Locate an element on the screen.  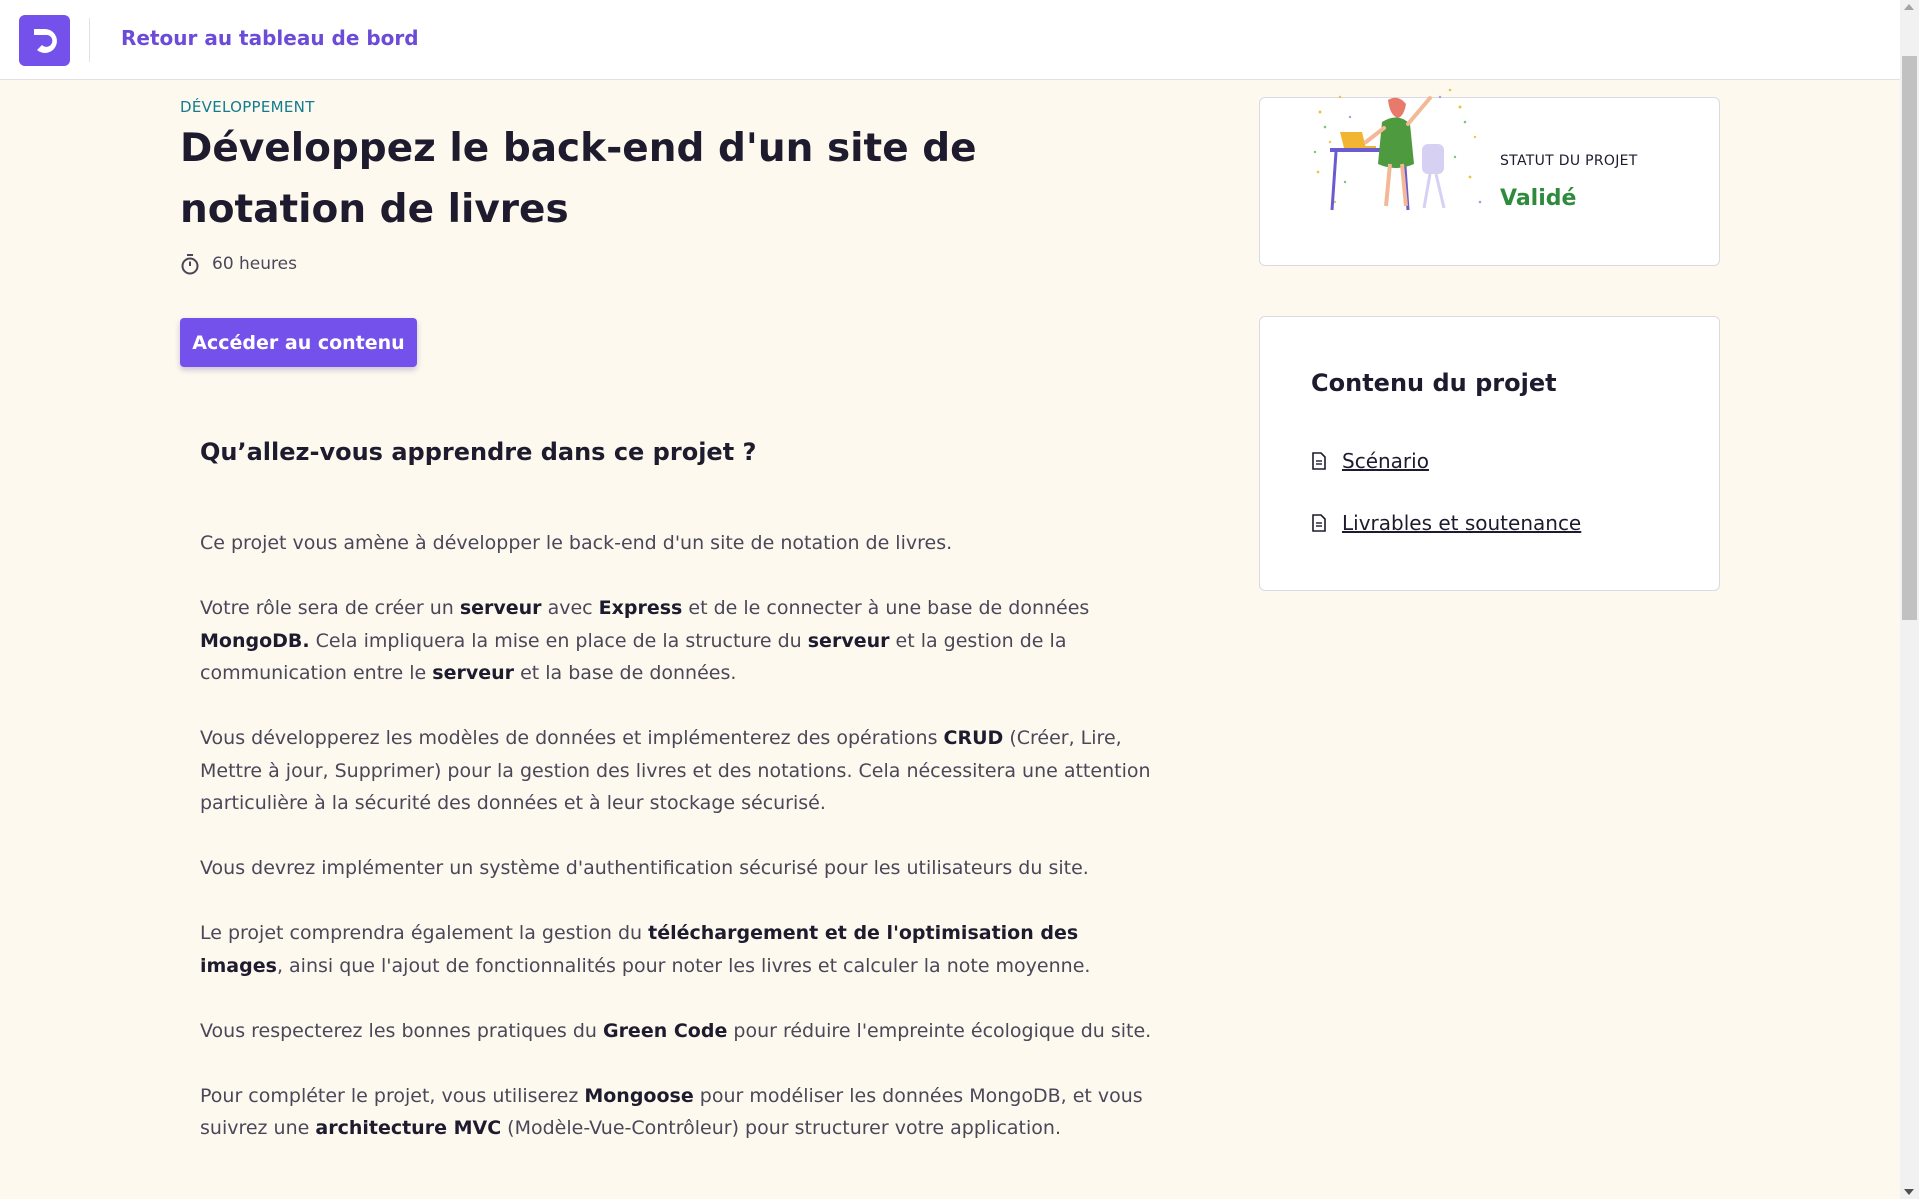
access-content-button: Accéder au contenu is located at coordinates (298, 342).